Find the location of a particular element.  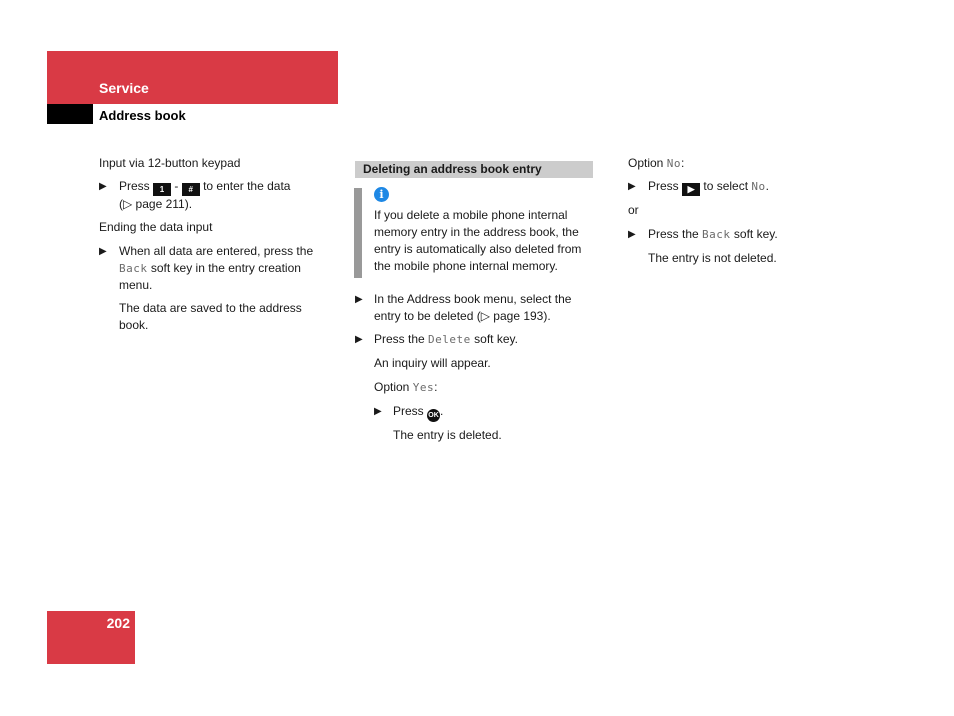

or-text: or is located at coordinates (633, 210).